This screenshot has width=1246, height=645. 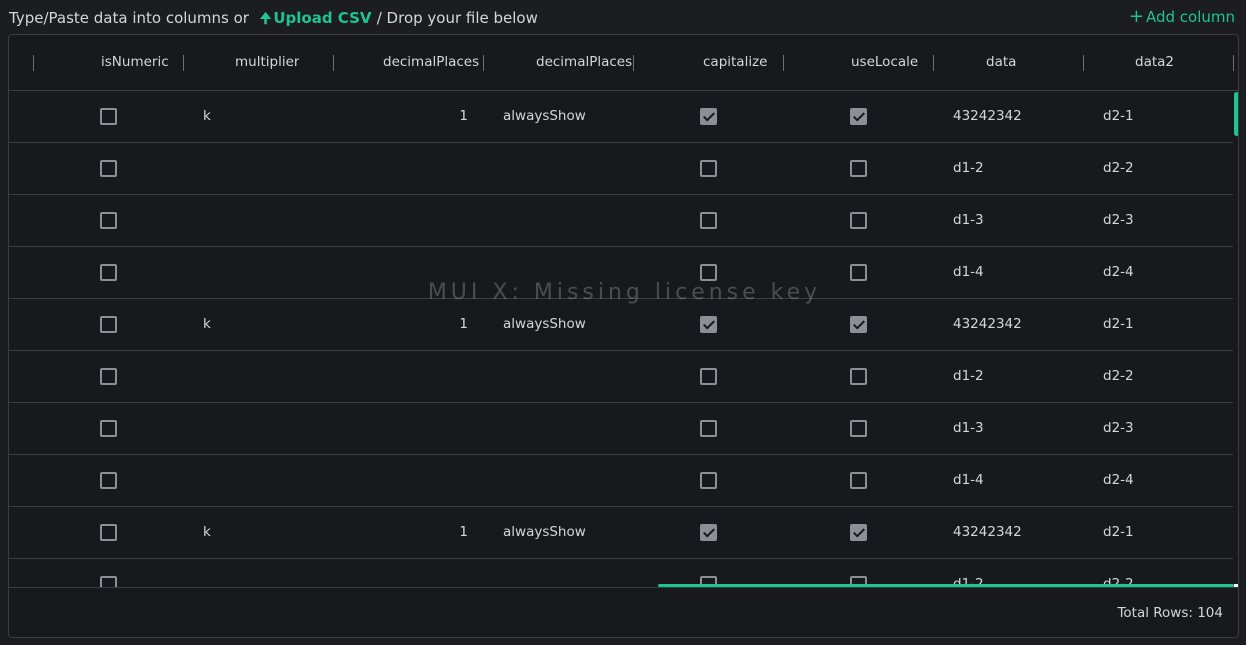 I want to click on upload-arrow-icon: 🠉, so click(x=265, y=19).